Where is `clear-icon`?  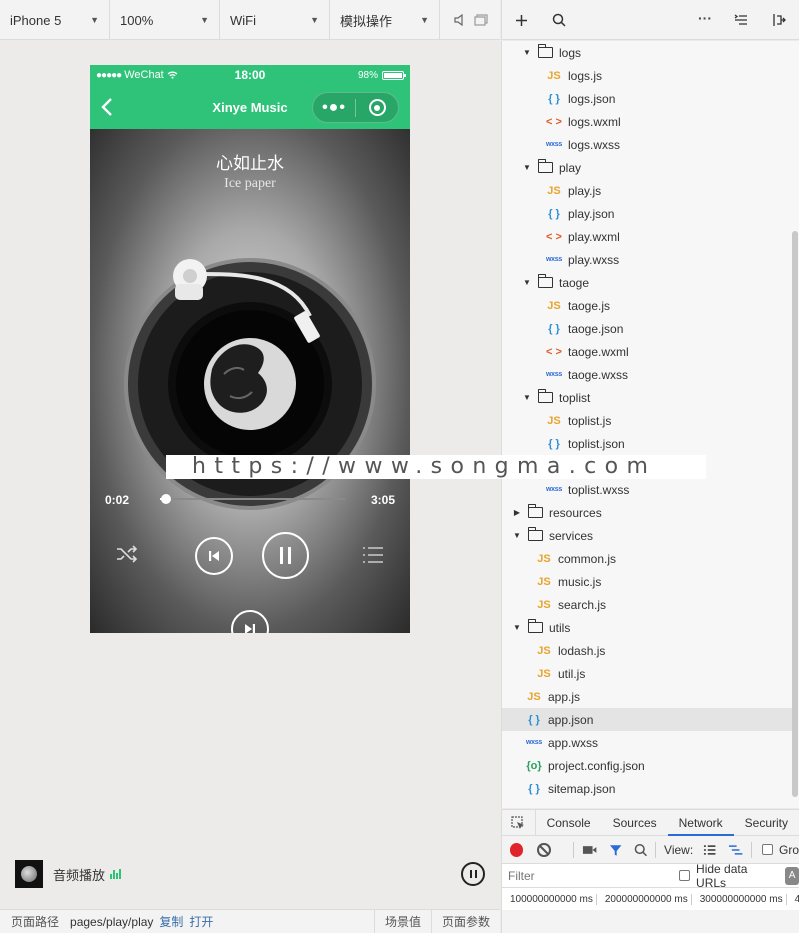
clear-icon is located at coordinates (544, 849).